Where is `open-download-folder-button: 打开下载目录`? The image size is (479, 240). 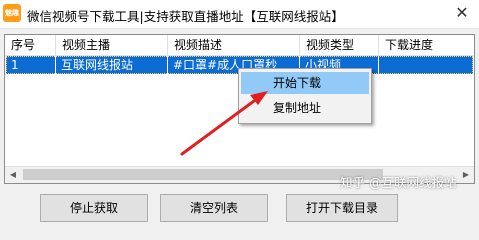 open-download-folder-button: 打开下载目录 is located at coordinates (342, 208).